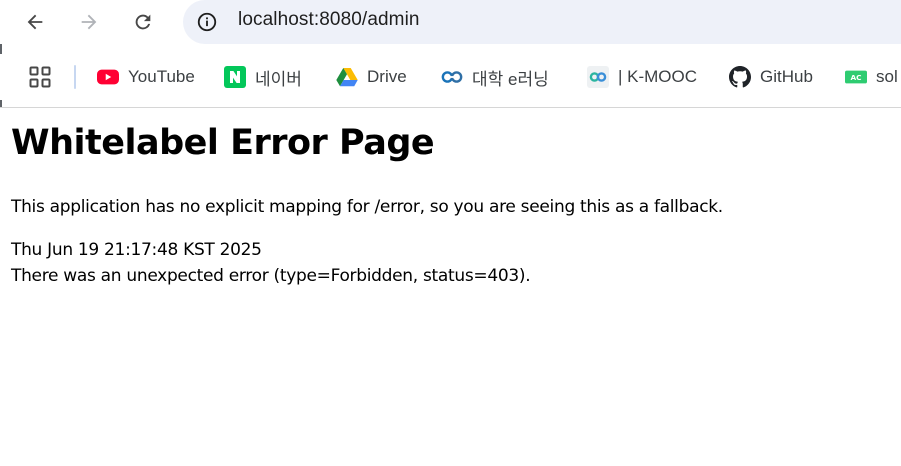 The height and width of the screenshot is (466, 901). Describe the element at coordinates (887, 76) in the screenshot. I see `bookmark-label: sol` at that location.